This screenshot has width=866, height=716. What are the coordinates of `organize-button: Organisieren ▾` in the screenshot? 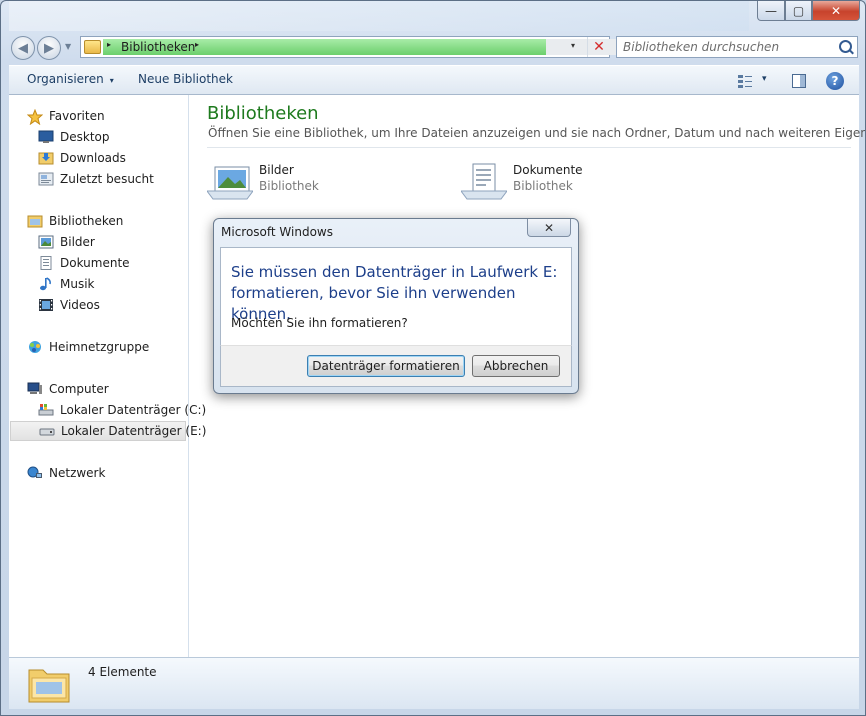 It's located at (70, 79).